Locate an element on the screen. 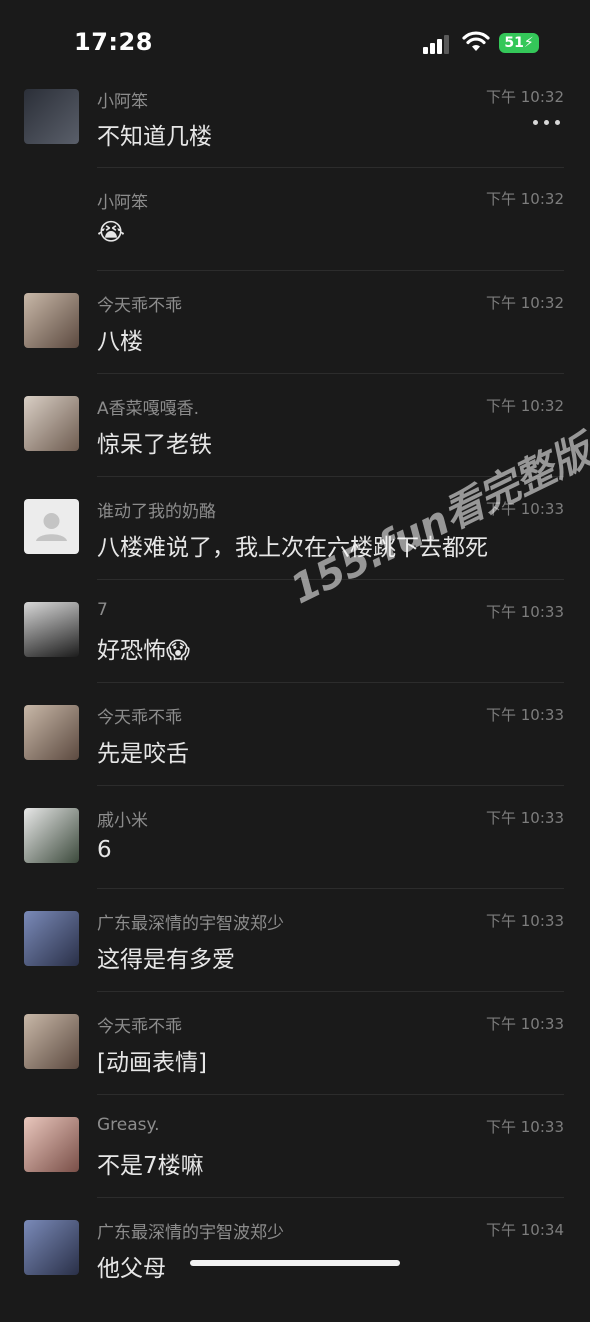 This screenshot has height=1322, width=590. message-time: 下午 10:34 is located at coordinates (525, 1230).